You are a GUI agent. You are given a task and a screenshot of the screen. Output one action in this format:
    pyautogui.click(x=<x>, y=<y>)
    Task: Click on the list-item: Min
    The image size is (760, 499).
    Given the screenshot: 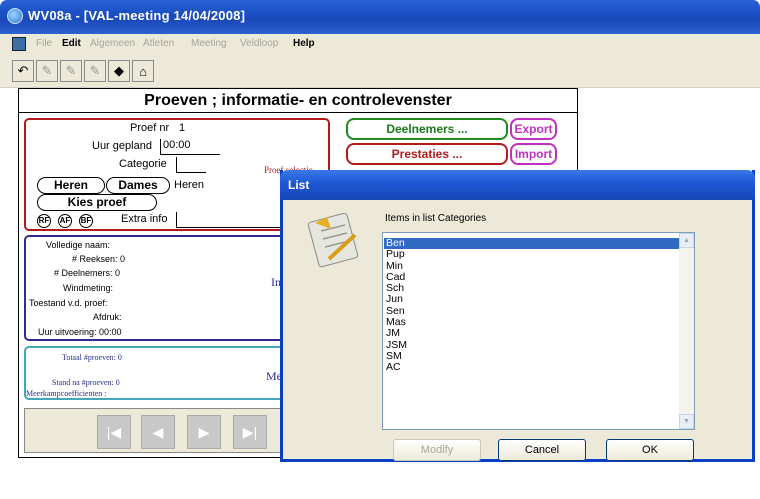 What is the action you would take?
    pyautogui.click(x=532, y=266)
    